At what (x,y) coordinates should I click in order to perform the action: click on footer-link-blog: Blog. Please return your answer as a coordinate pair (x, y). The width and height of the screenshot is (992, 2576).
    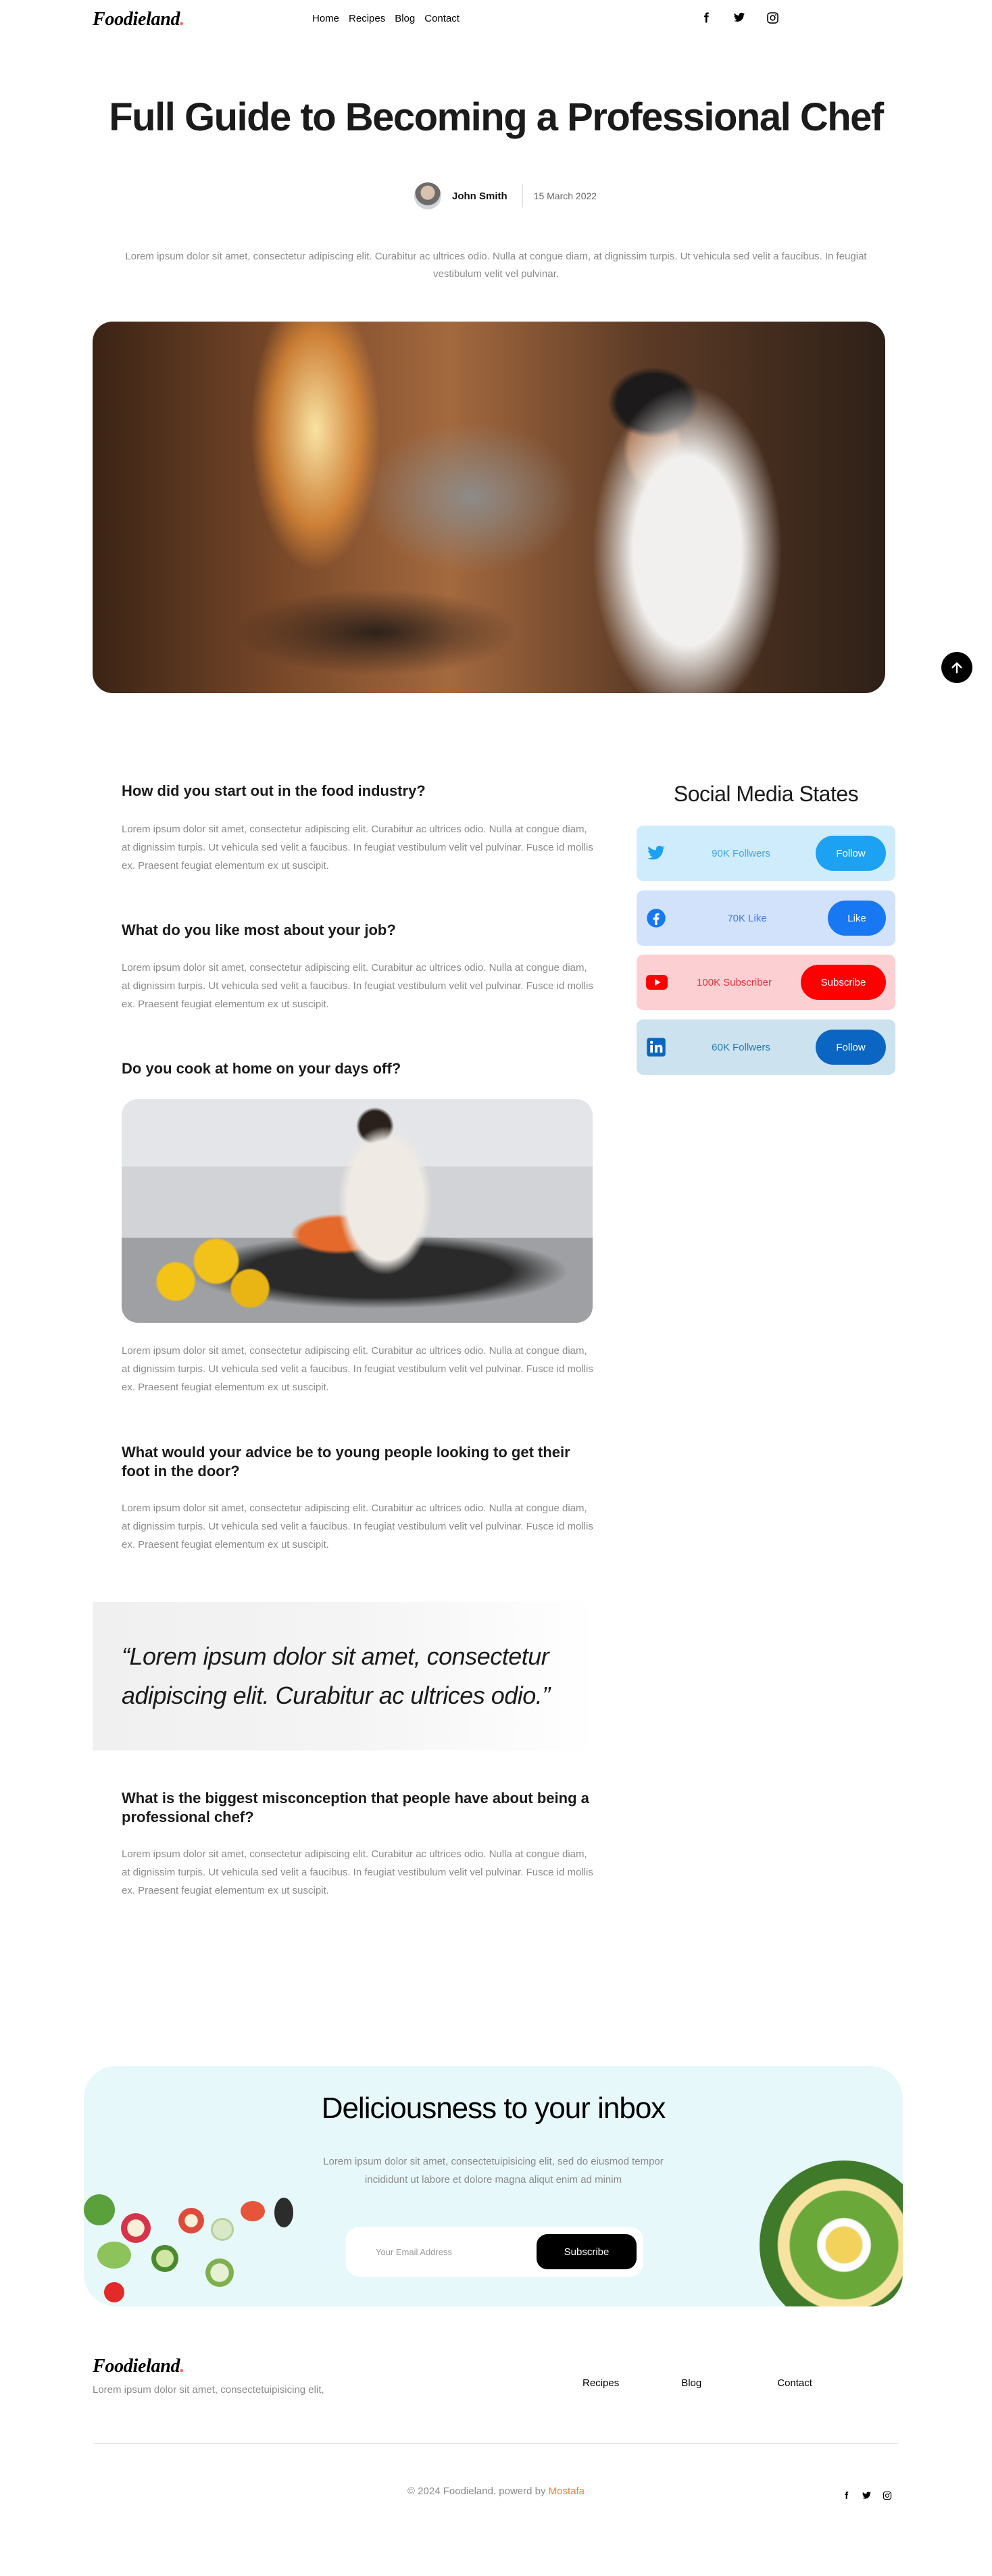
    Looking at the image, I should click on (691, 2383).